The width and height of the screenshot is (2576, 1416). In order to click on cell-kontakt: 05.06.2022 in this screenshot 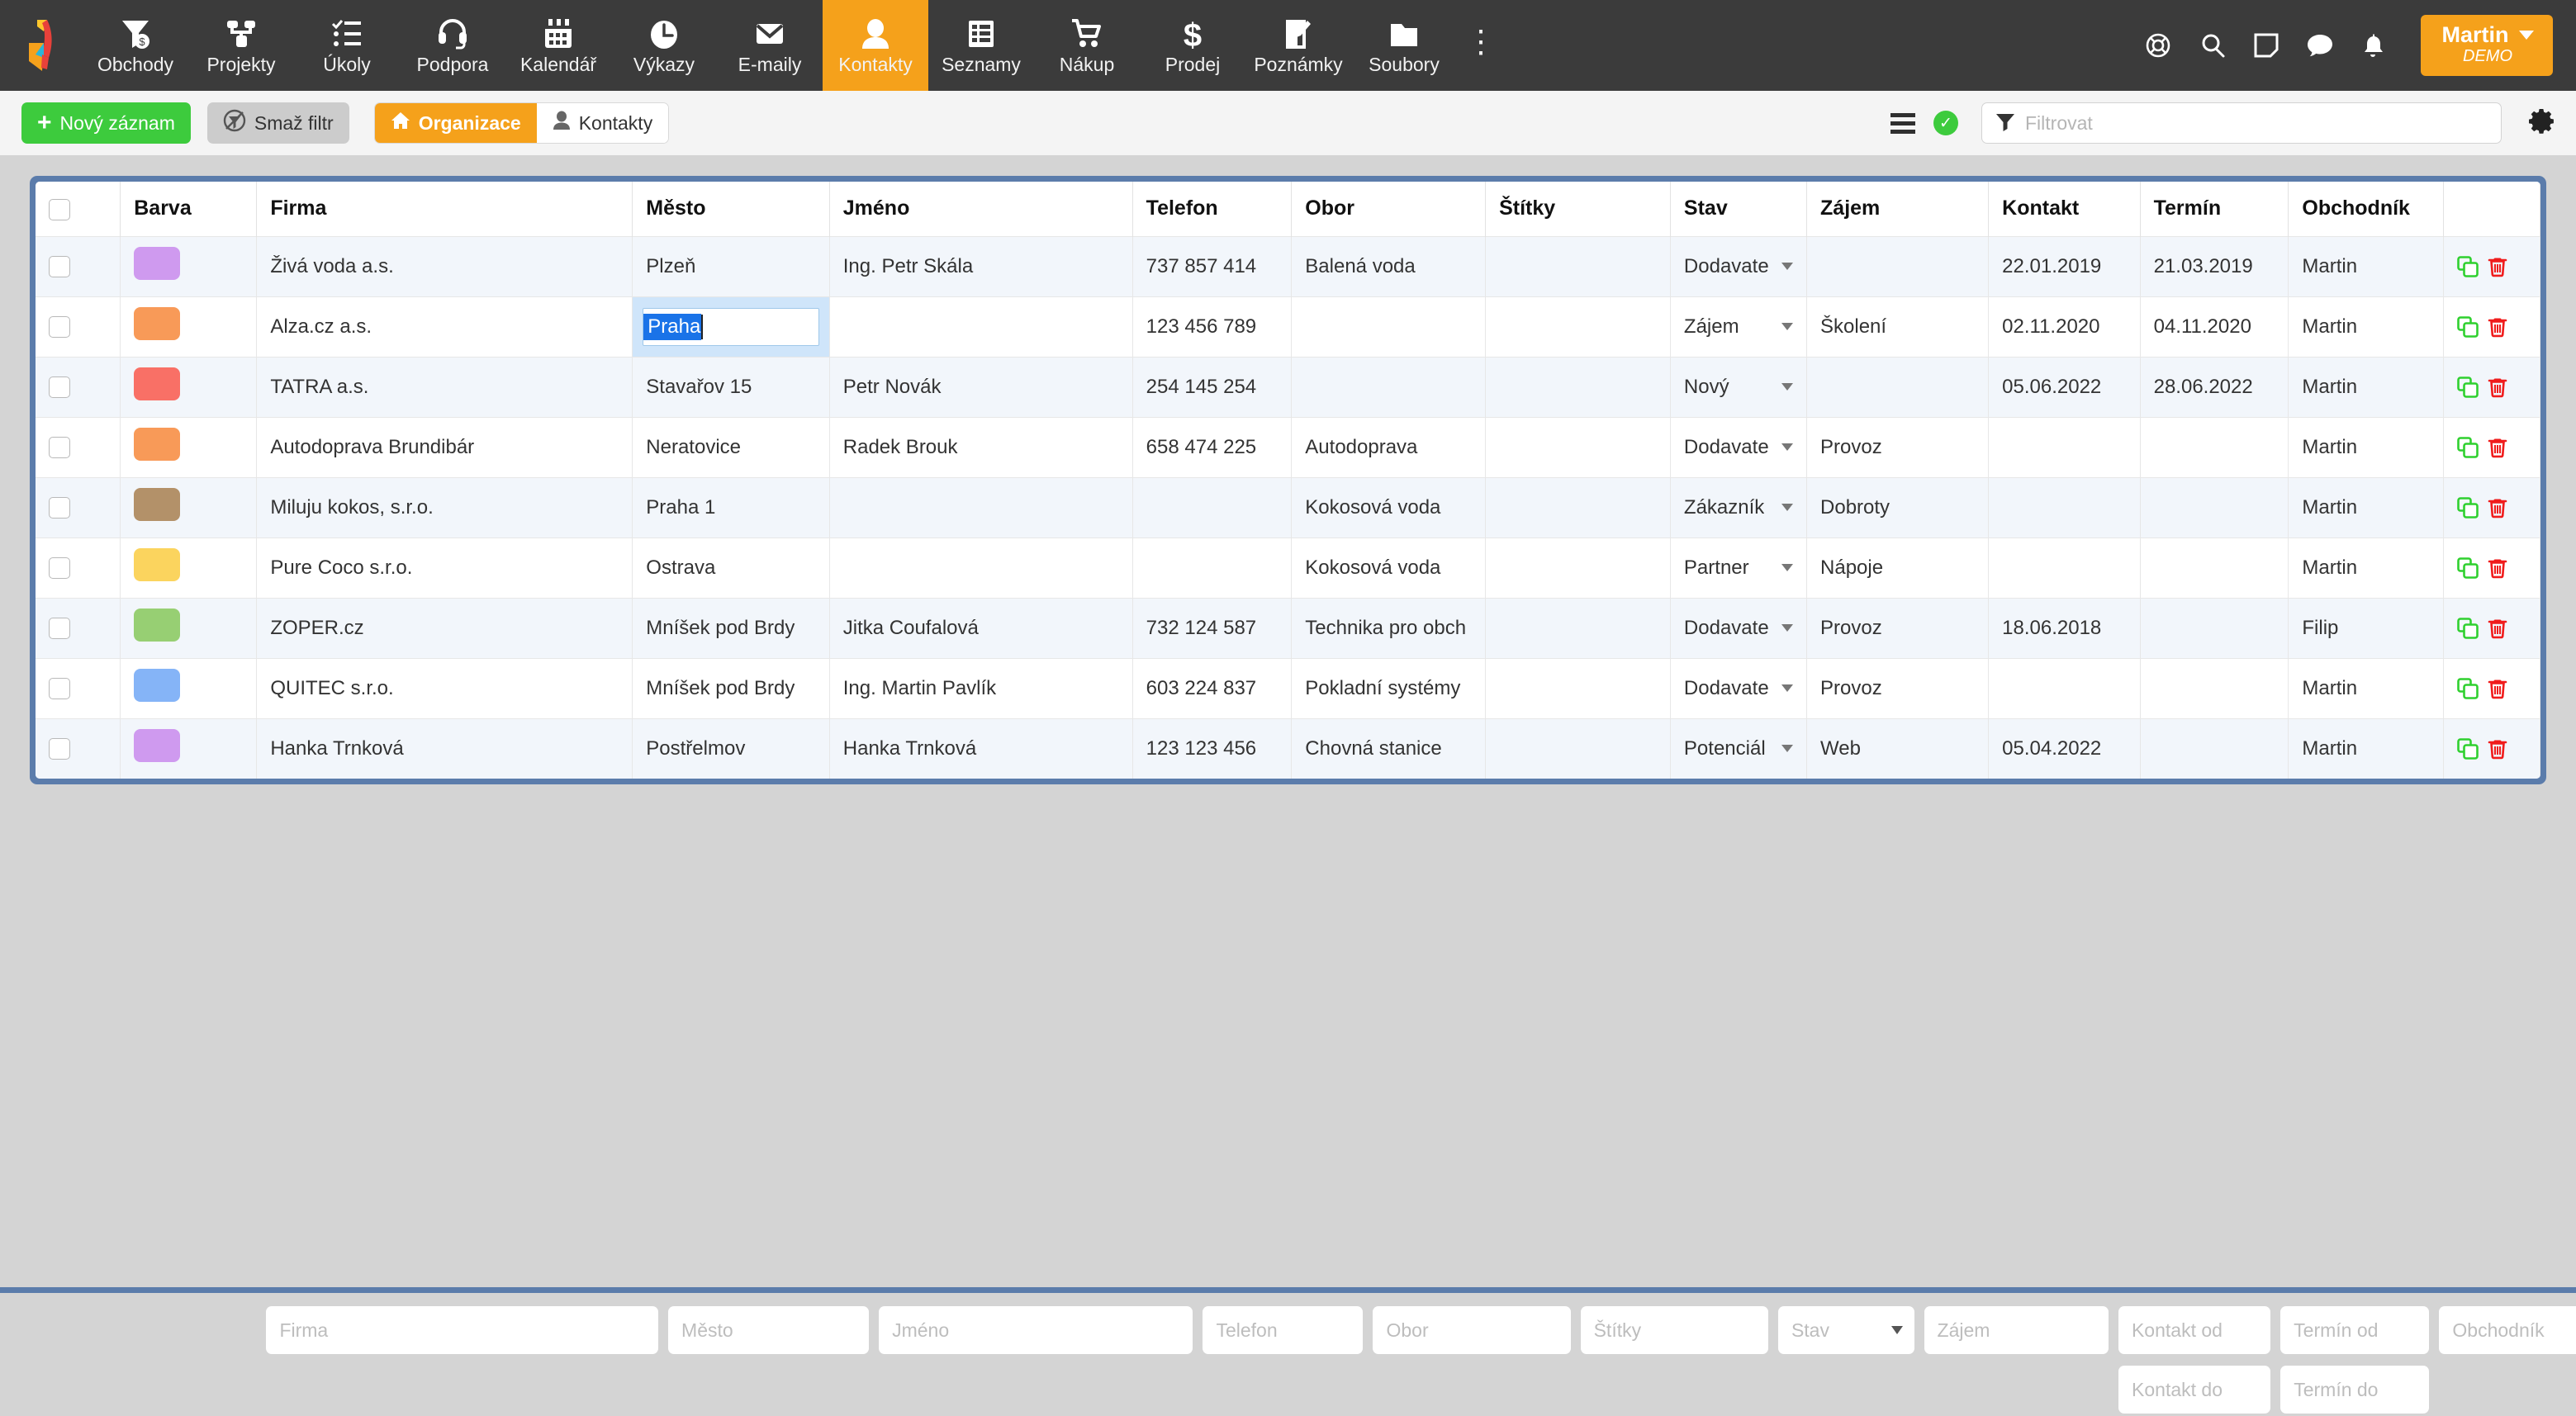, I will do `click(2064, 386)`.